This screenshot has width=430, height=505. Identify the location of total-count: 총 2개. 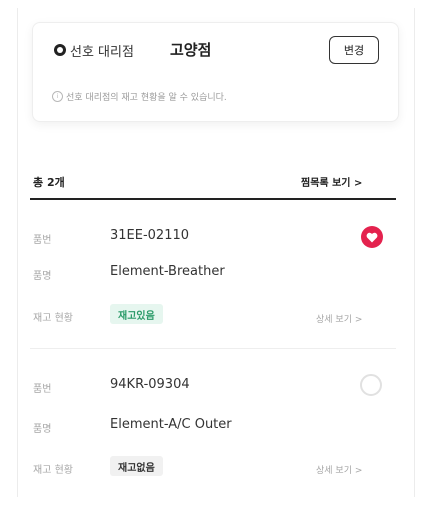
(49, 182).